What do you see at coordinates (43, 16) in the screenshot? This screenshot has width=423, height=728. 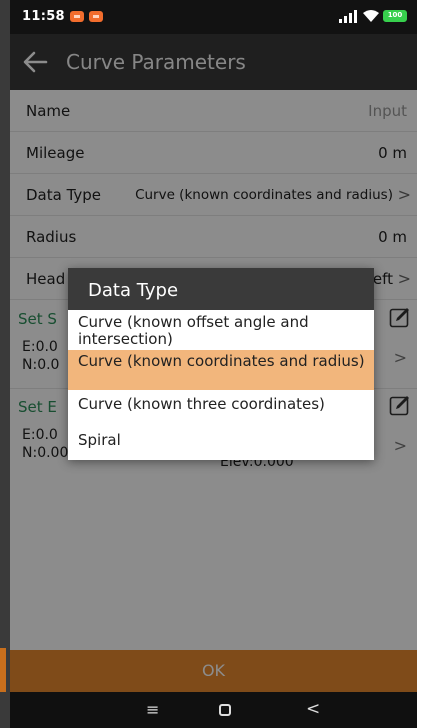 I see `status-time: 11:58` at bounding box center [43, 16].